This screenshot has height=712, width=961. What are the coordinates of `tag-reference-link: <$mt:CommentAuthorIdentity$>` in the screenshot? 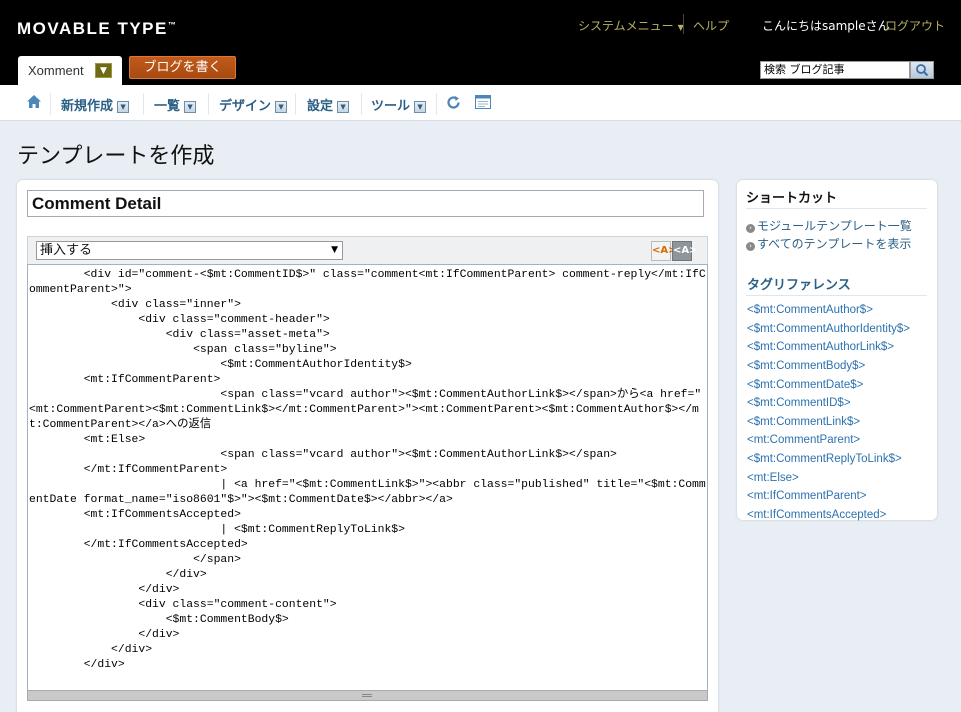 It's located at (828, 329).